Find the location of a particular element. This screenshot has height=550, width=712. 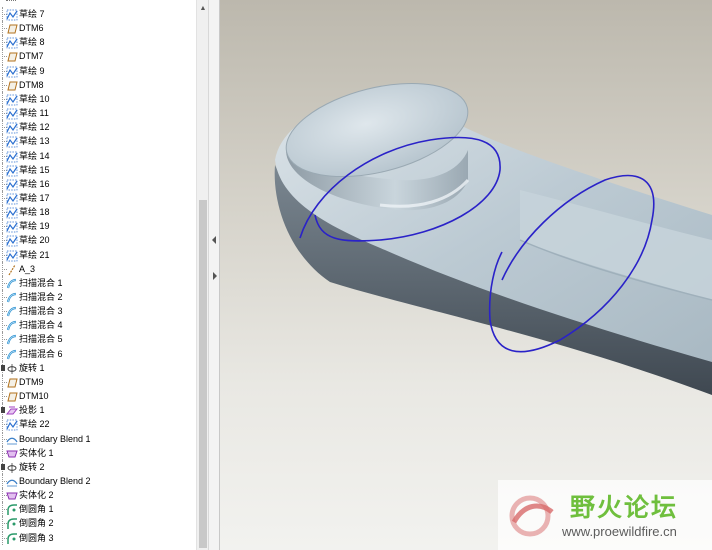

tree-item: 扫描混合 2 is located at coordinates (98, 297).